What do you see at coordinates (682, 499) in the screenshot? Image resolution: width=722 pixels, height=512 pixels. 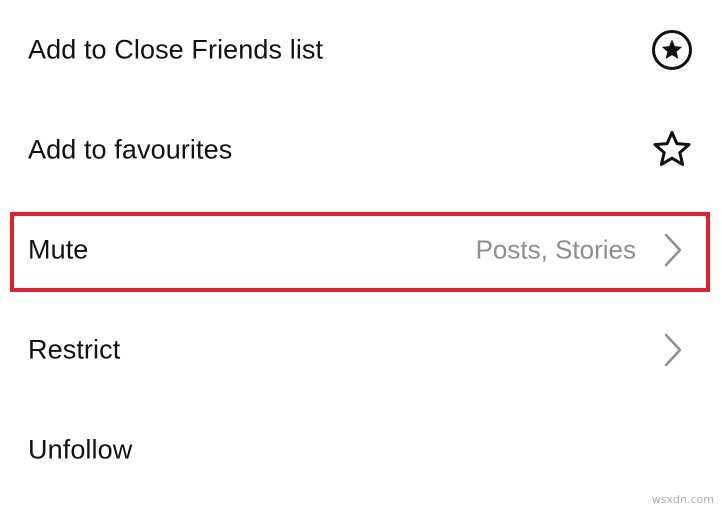 I see `watermark: wsxdn.com` at bounding box center [682, 499].